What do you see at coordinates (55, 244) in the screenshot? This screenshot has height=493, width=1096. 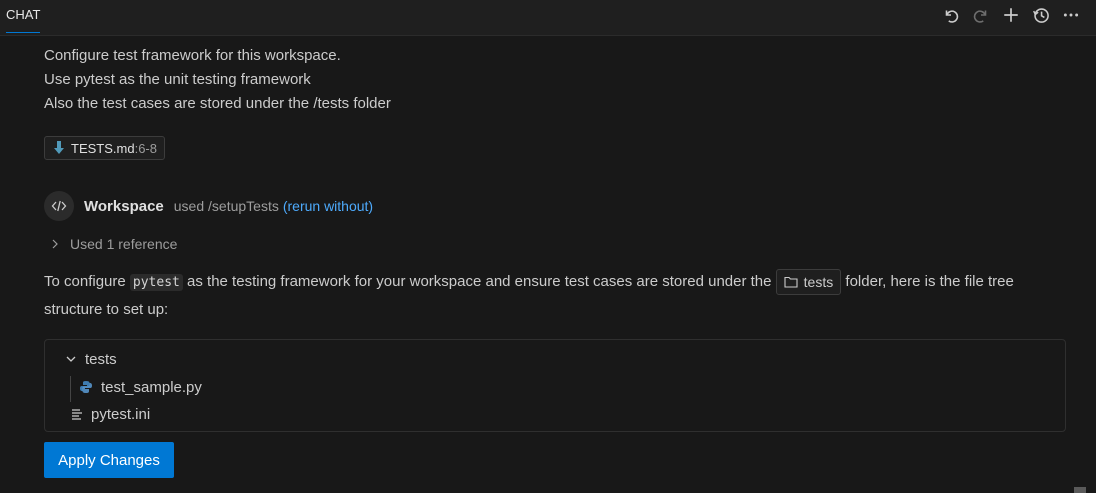 I see `chevron-right-icon` at bounding box center [55, 244].